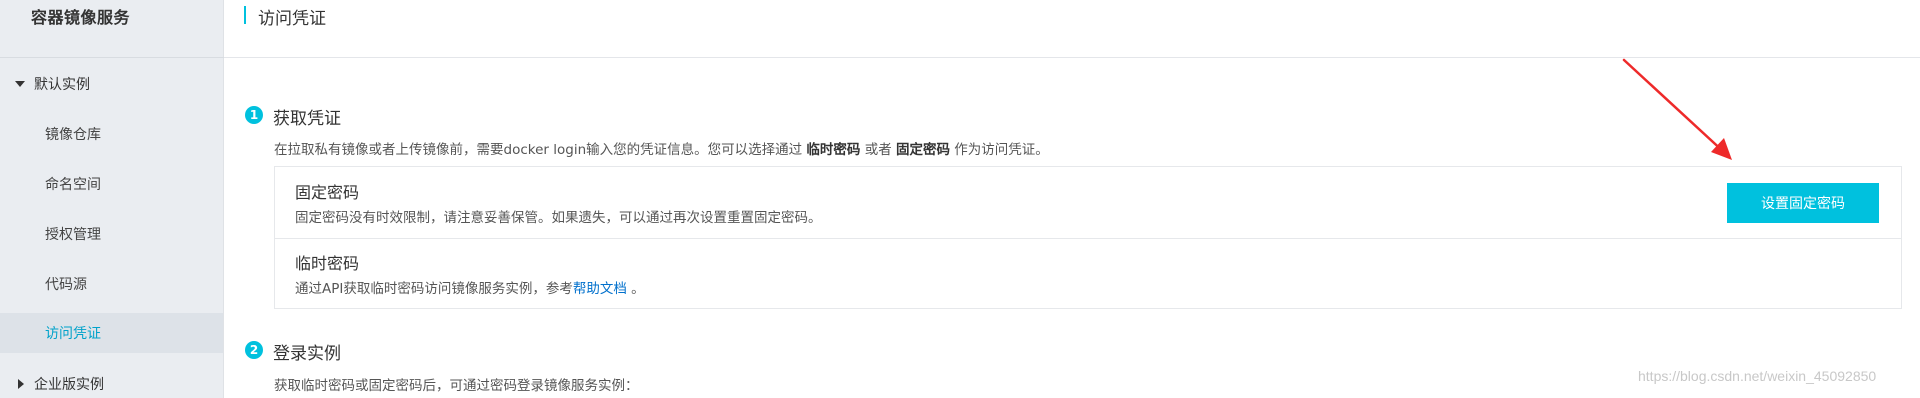 Image resolution: width=1920 pixels, height=398 pixels. I want to click on sidebar-item-label: 镜像仓库, so click(73, 135).